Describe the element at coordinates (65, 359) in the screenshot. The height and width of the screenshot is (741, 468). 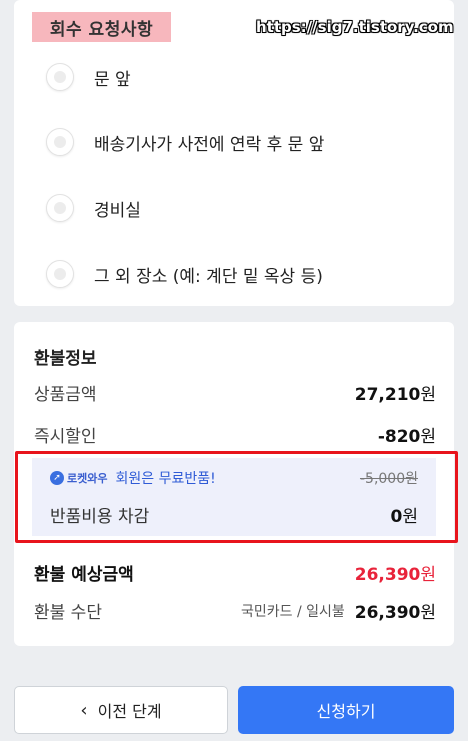
I see `refund-info-title: 환불정보` at that location.